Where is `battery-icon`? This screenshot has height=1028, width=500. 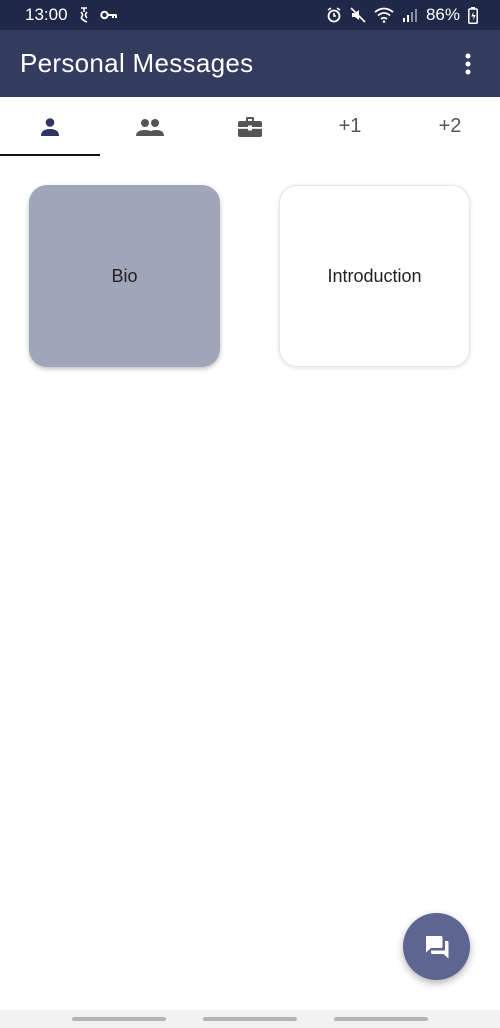 battery-icon is located at coordinates (473, 15).